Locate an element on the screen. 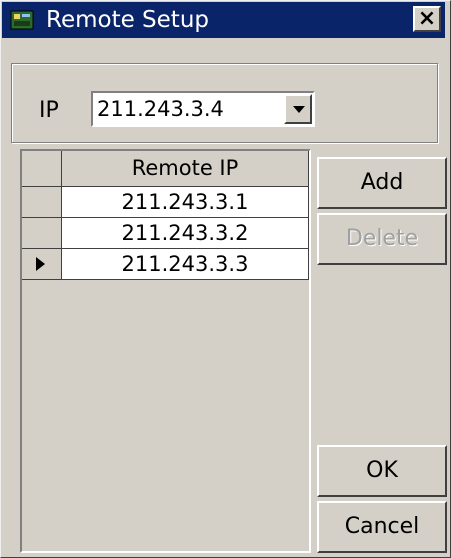 This screenshot has width=451, height=558. remote-ip-cell: 211.243.3.3 is located at coordinates (185, 264).